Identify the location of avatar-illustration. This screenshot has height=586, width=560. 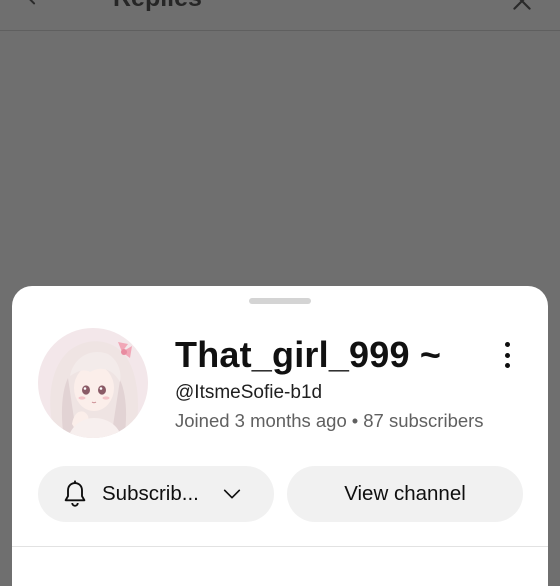
(93, 383).